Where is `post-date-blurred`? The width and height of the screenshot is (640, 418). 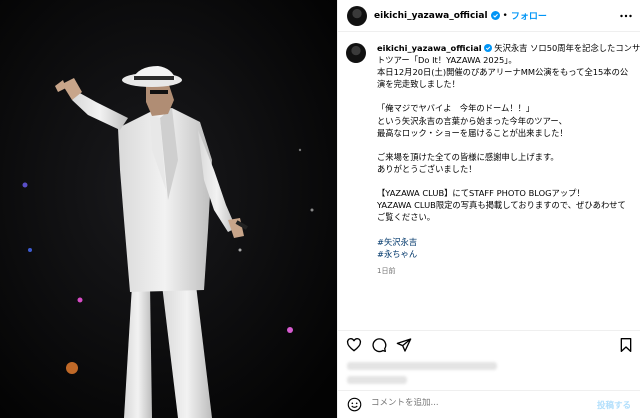
post-date-blurred is located at coordinates (377, 380).